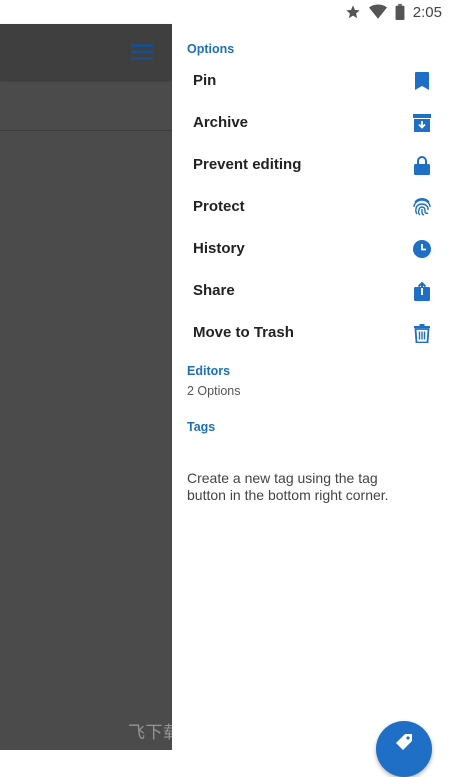  I want to click on hamburger-icon, so click(142, 52).